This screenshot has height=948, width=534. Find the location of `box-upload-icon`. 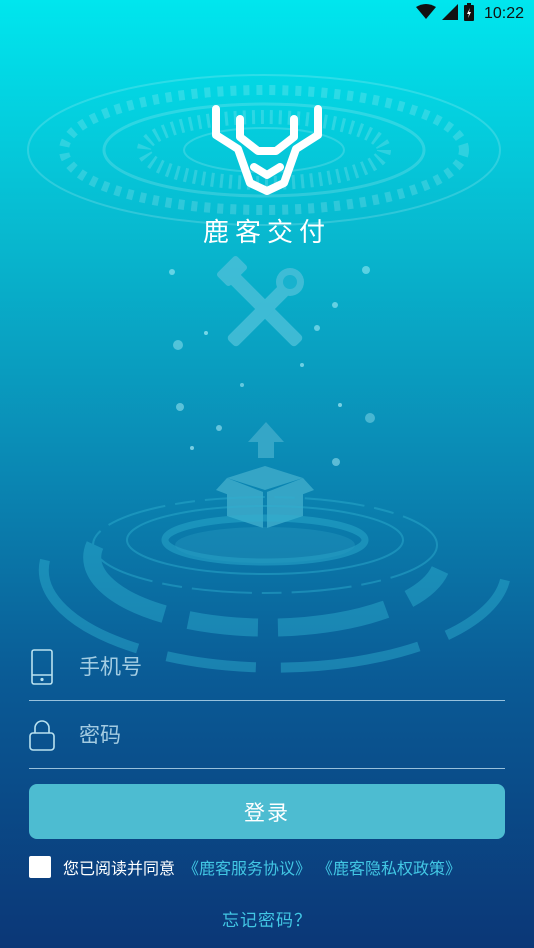

box-upload-icon is located at coordinates (265, 475).